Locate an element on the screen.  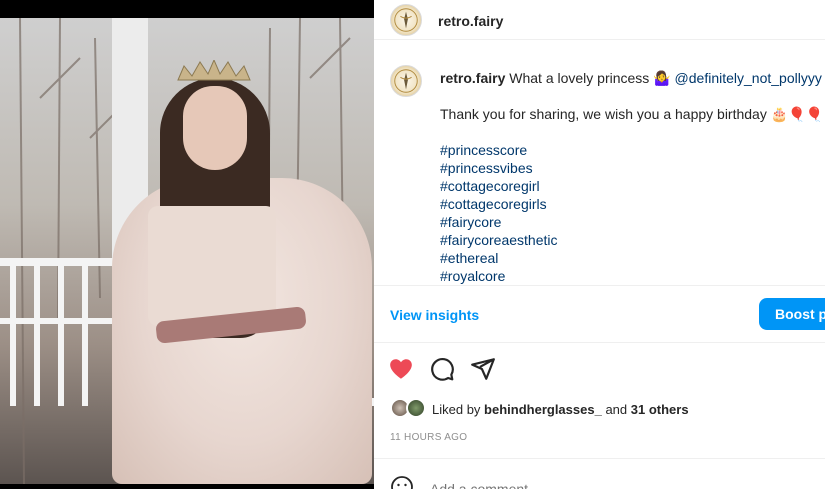
boost-post-button: Boost post is located at coordinates (792, 314).